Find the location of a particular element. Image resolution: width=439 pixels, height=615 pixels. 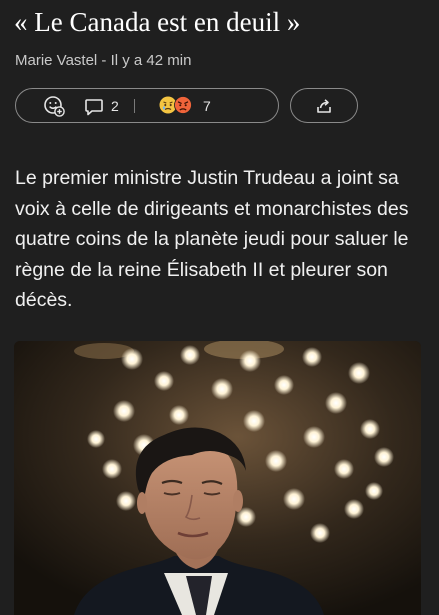

comment-icon is located at coordinates (94, 107).